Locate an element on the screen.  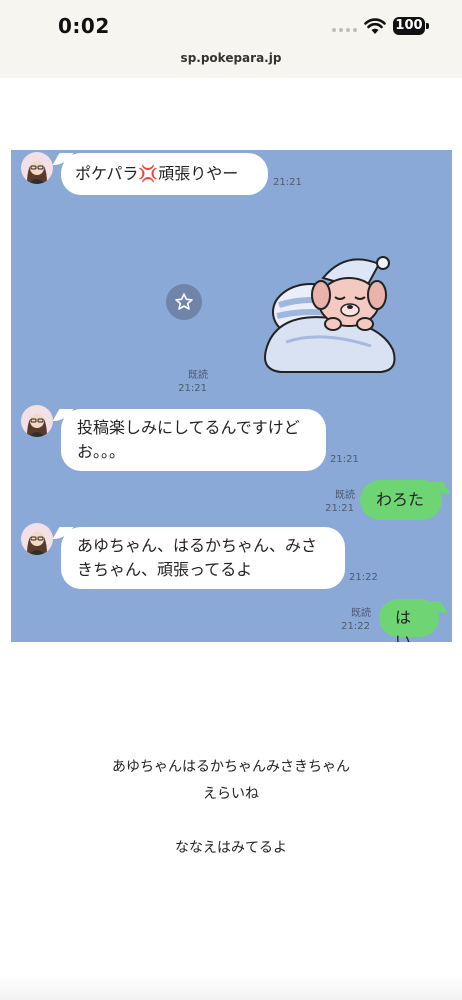
caption-line: あゆちゃんはるかちゃんみさきちゃん is located at coordinates (231, 767).